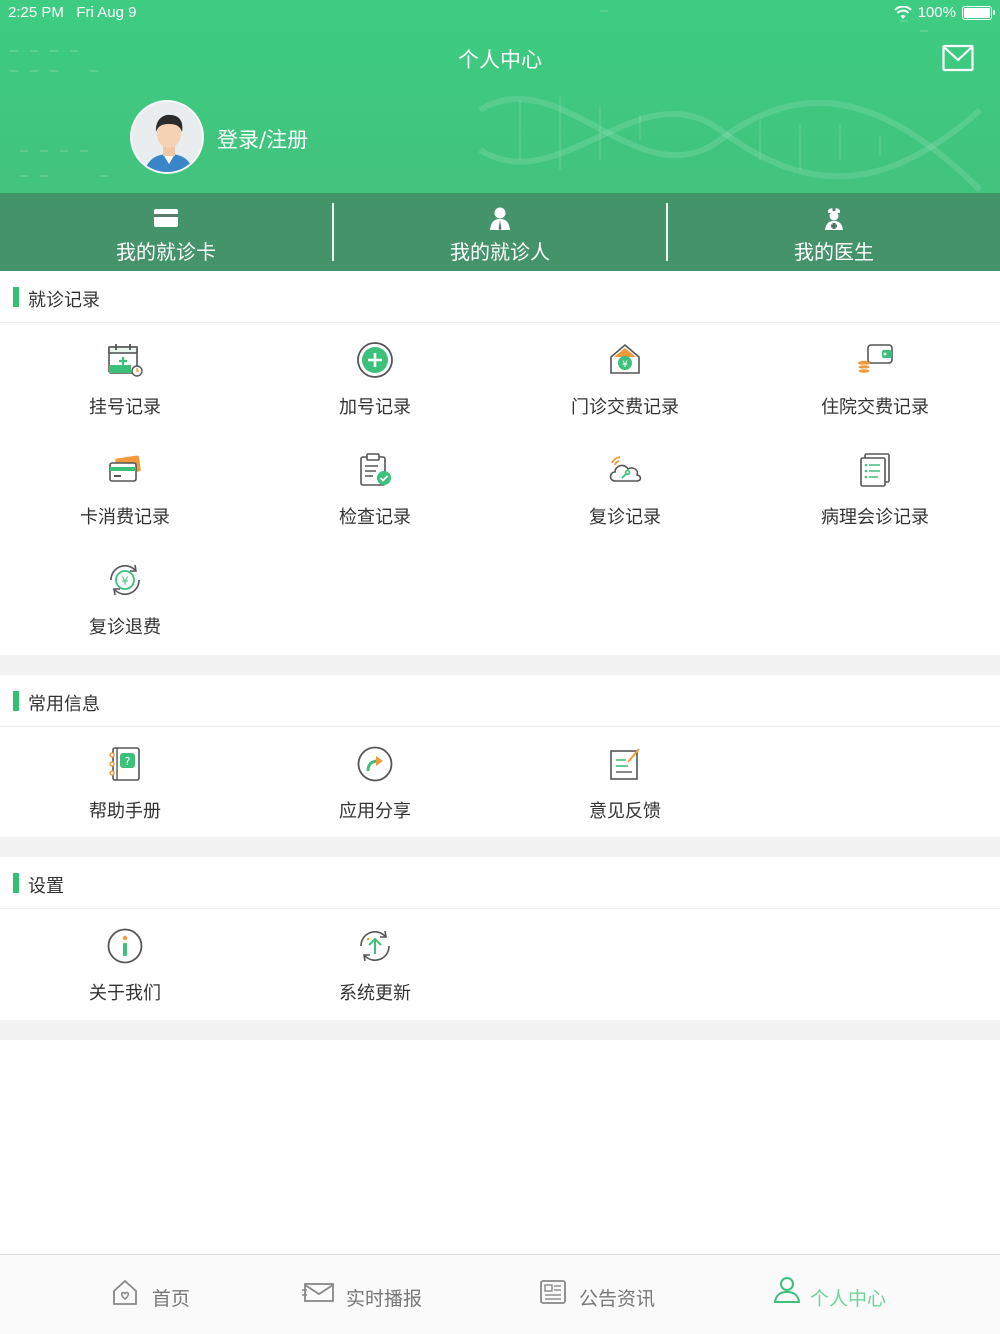  I want to click on yuan-house-icon: ¥, so click(625, 358).